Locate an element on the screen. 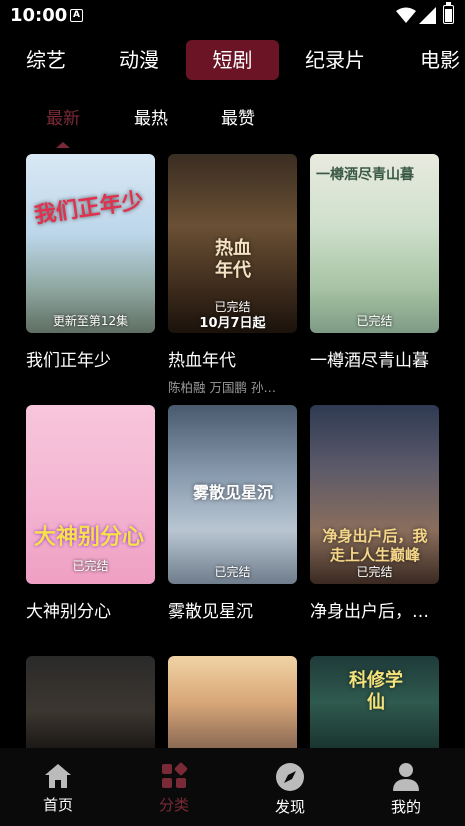 The width and height of the screenshot is (465, 826). card-title: 我们正年少 is located at coordinates (90, 358).